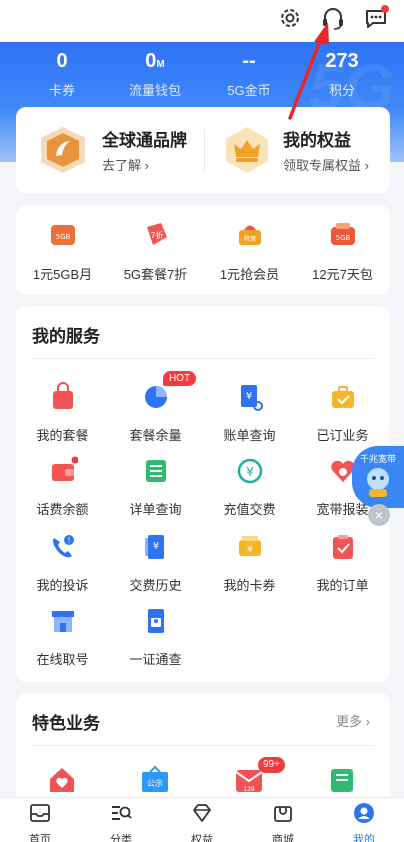 The width and height of the screenshot is (404, 842). Describe the element at coordinates (364, 813) in the screenshot. I see `profile-icon` at that location.